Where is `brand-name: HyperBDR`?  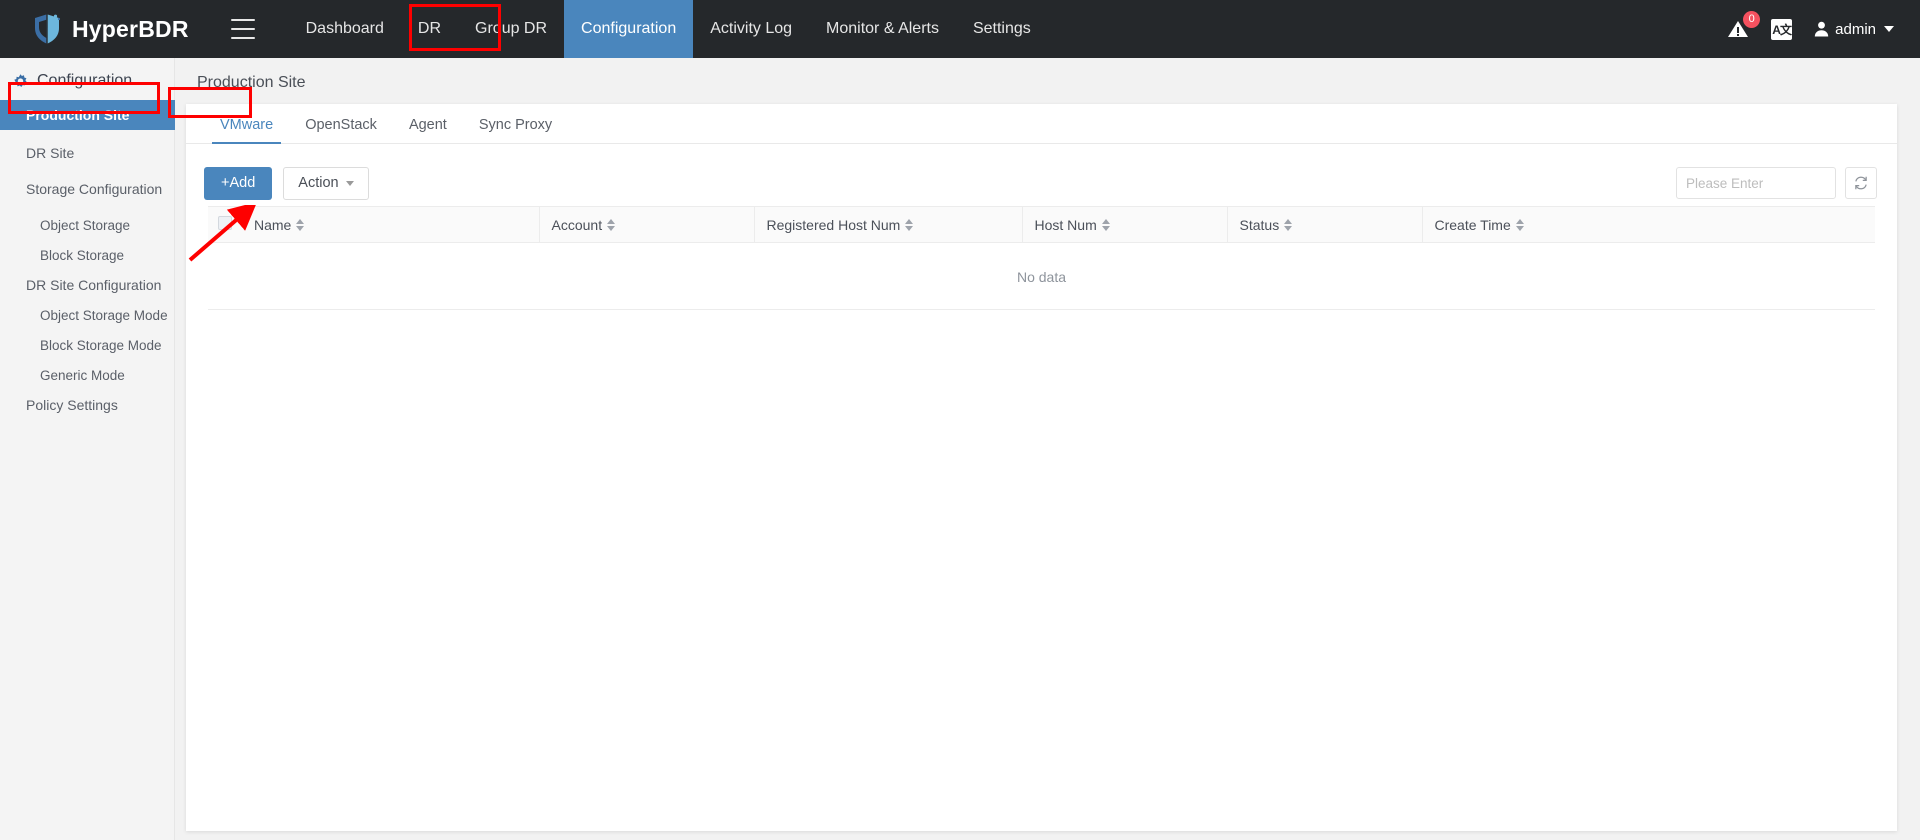
brand-name: HyperBDR is located at coordinates (130, 28).